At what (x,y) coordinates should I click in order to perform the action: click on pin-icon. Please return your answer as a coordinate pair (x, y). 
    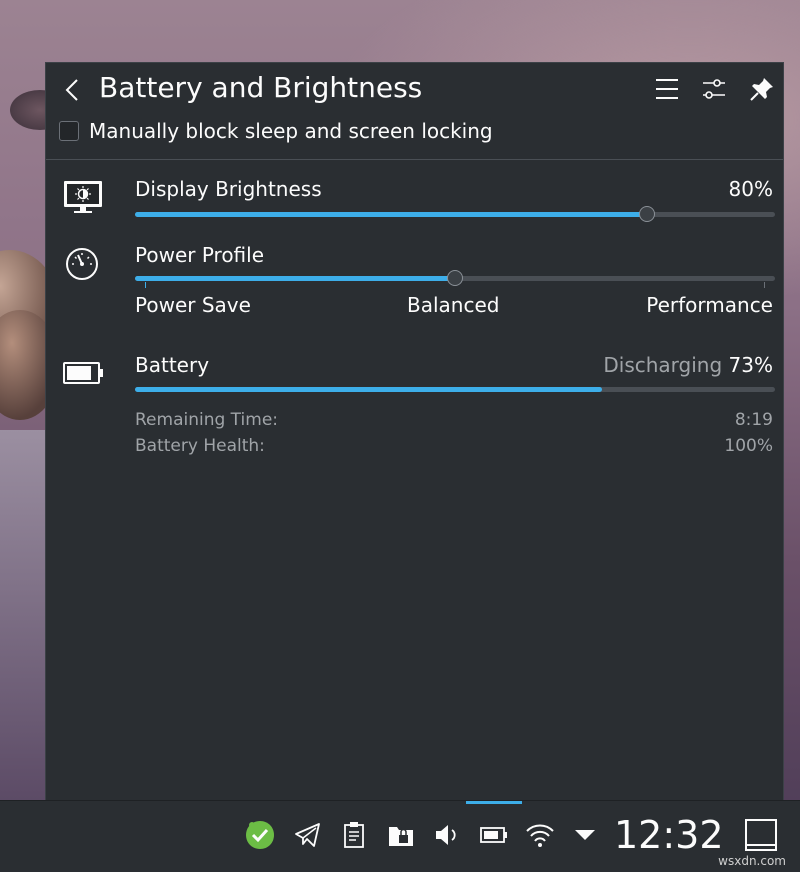
    Looking at the image, I should click on (762, 89).